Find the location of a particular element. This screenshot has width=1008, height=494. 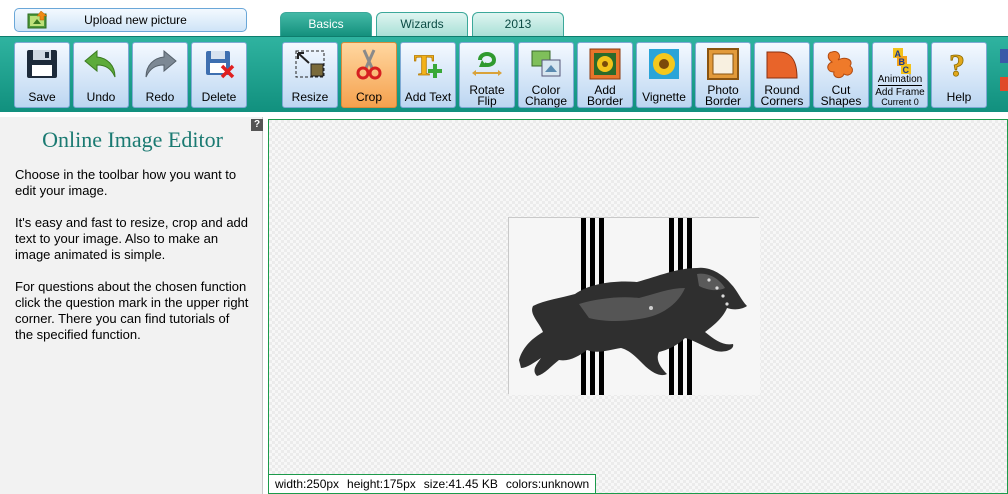

redo-button: Redo is located at coordinates (160, 75).